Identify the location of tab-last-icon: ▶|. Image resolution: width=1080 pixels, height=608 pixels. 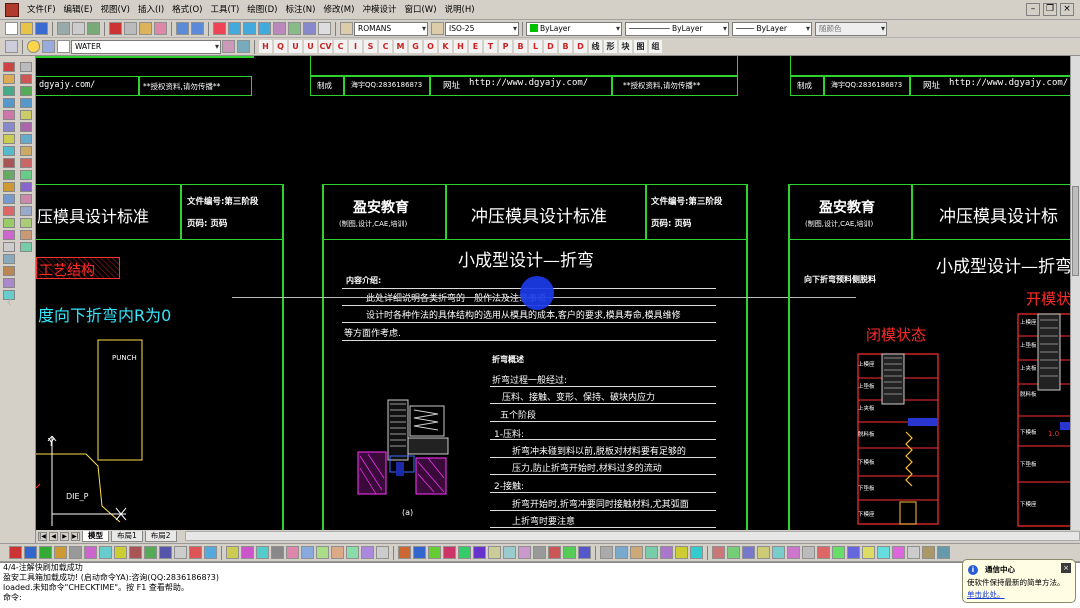
(75, 536).